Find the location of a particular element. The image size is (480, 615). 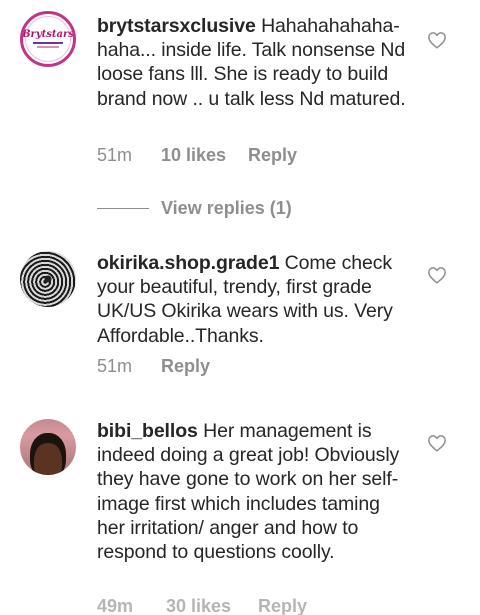

comment-time: 49m is located at coordinates (115, 605).